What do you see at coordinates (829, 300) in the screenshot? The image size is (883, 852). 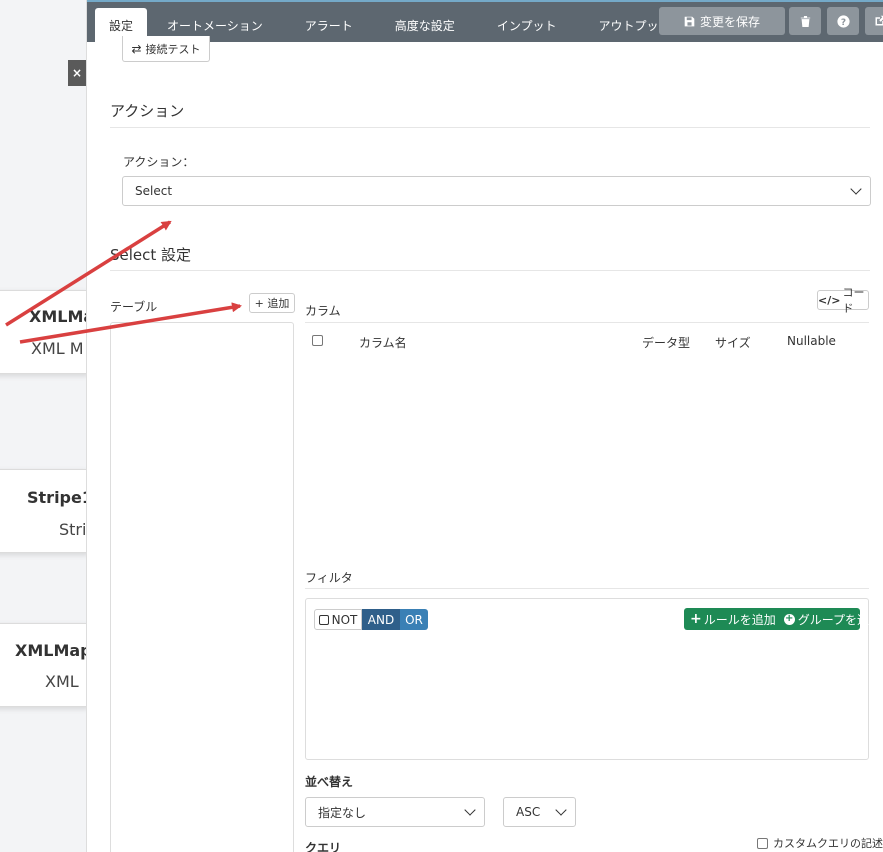 I see `code-icon: </>` at bounding box center [829, 300].